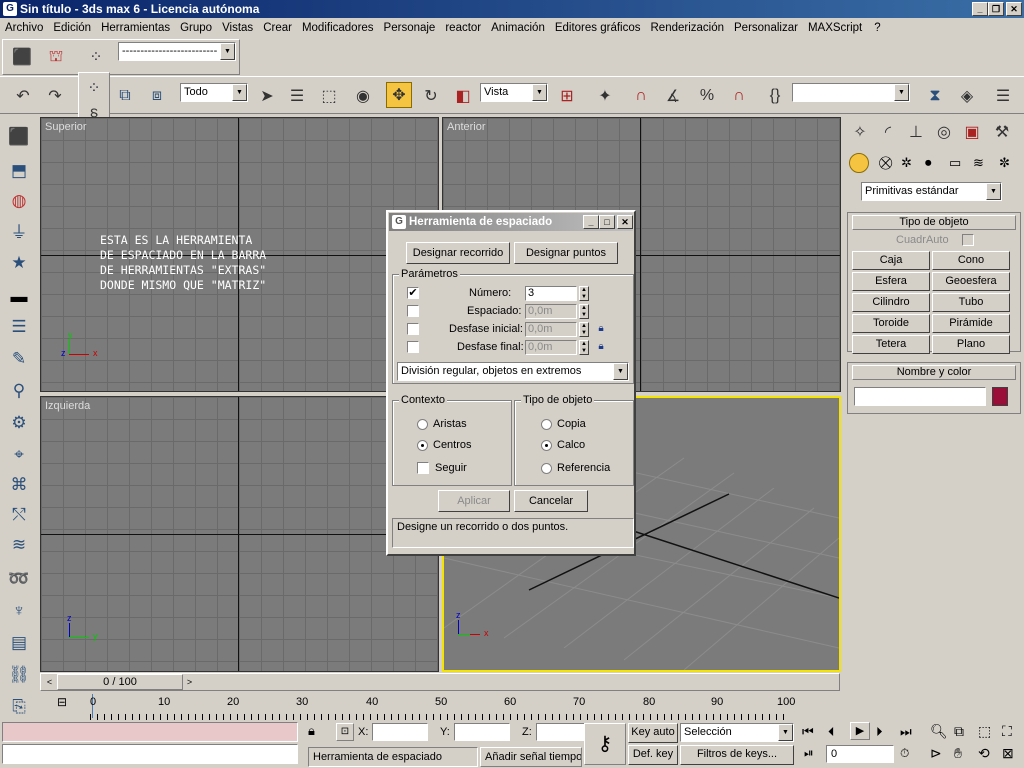 This screenshot has width=1024, height=768. What do you see at coordinates (625, 222) in the screenshot?
I see `dialog-close-button: ✕` at bounding box center [625, 222].